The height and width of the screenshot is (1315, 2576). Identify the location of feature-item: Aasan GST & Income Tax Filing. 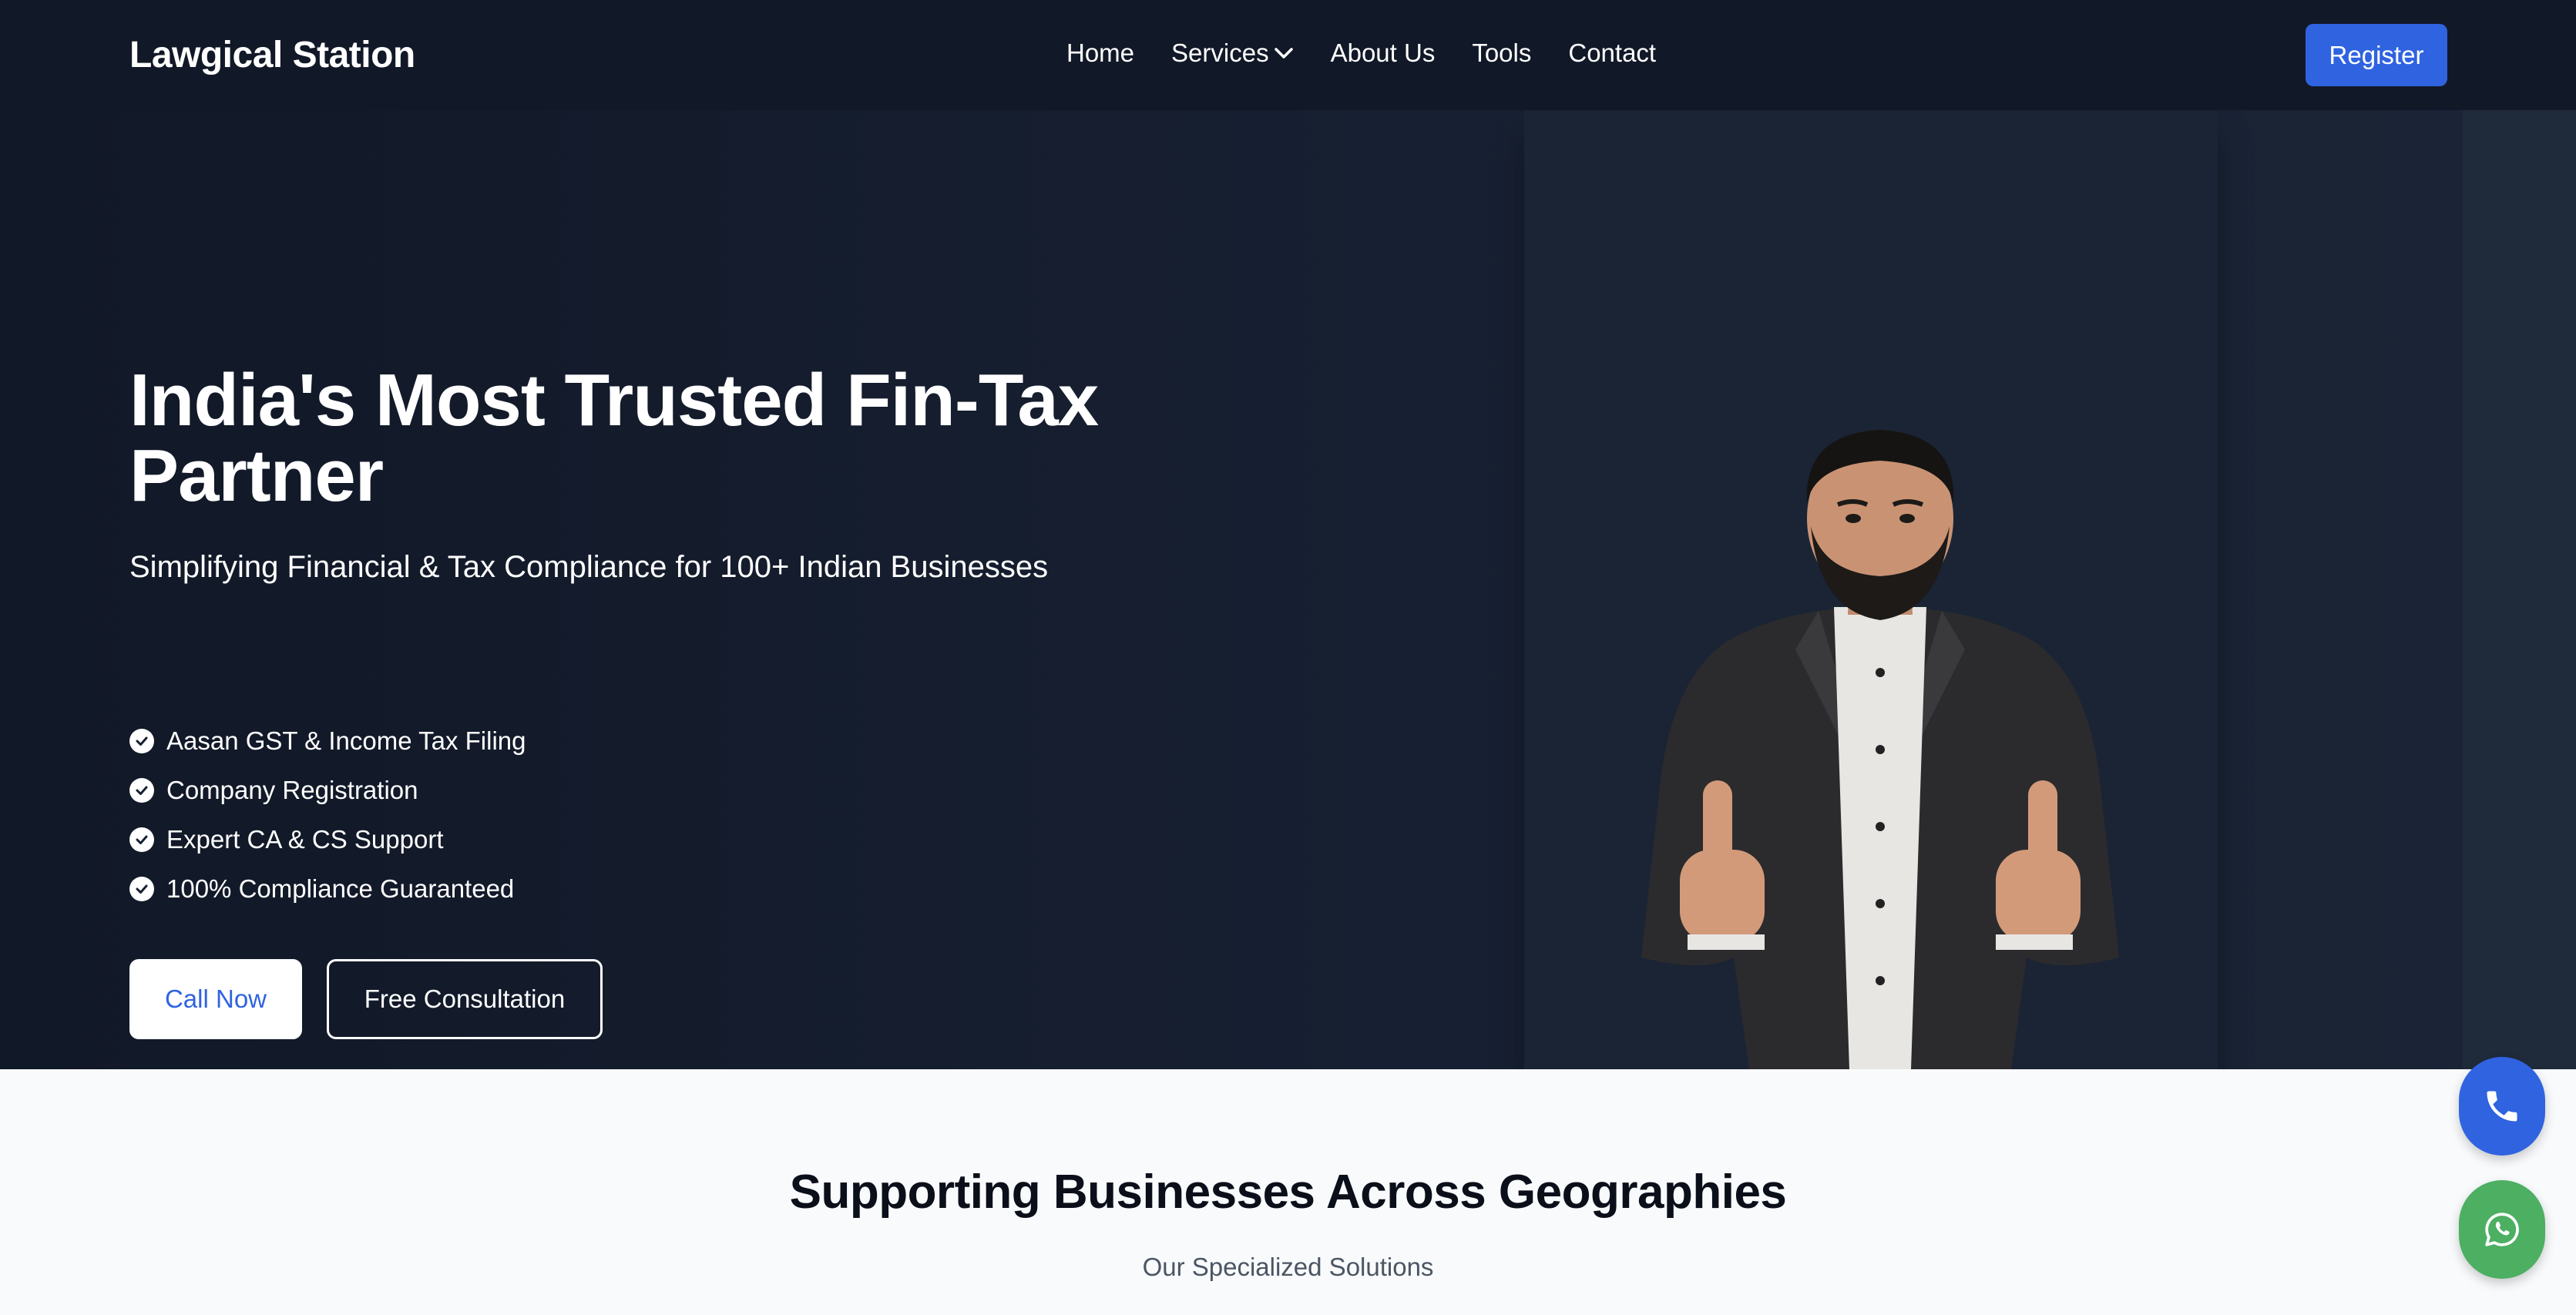
(327, 741).